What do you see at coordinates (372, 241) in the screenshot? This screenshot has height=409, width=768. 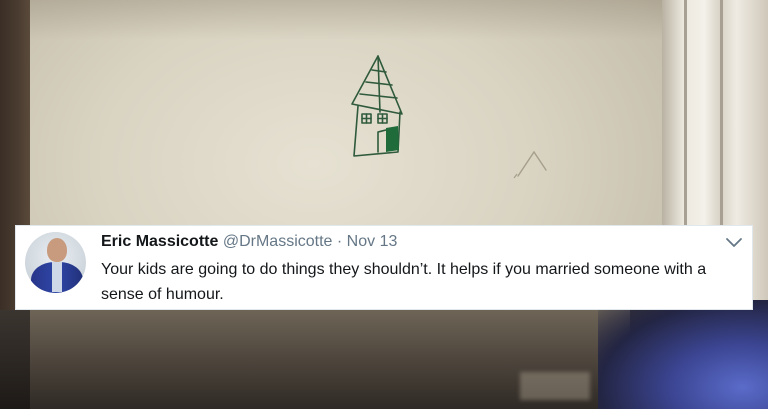 I see `tweet-date: Nov 13` at bounding box center [372, 241].